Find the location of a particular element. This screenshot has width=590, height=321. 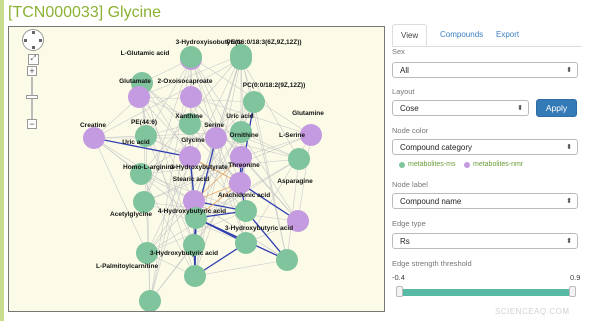

node-label: Acetylglycine is located at coordinates (131, 214).